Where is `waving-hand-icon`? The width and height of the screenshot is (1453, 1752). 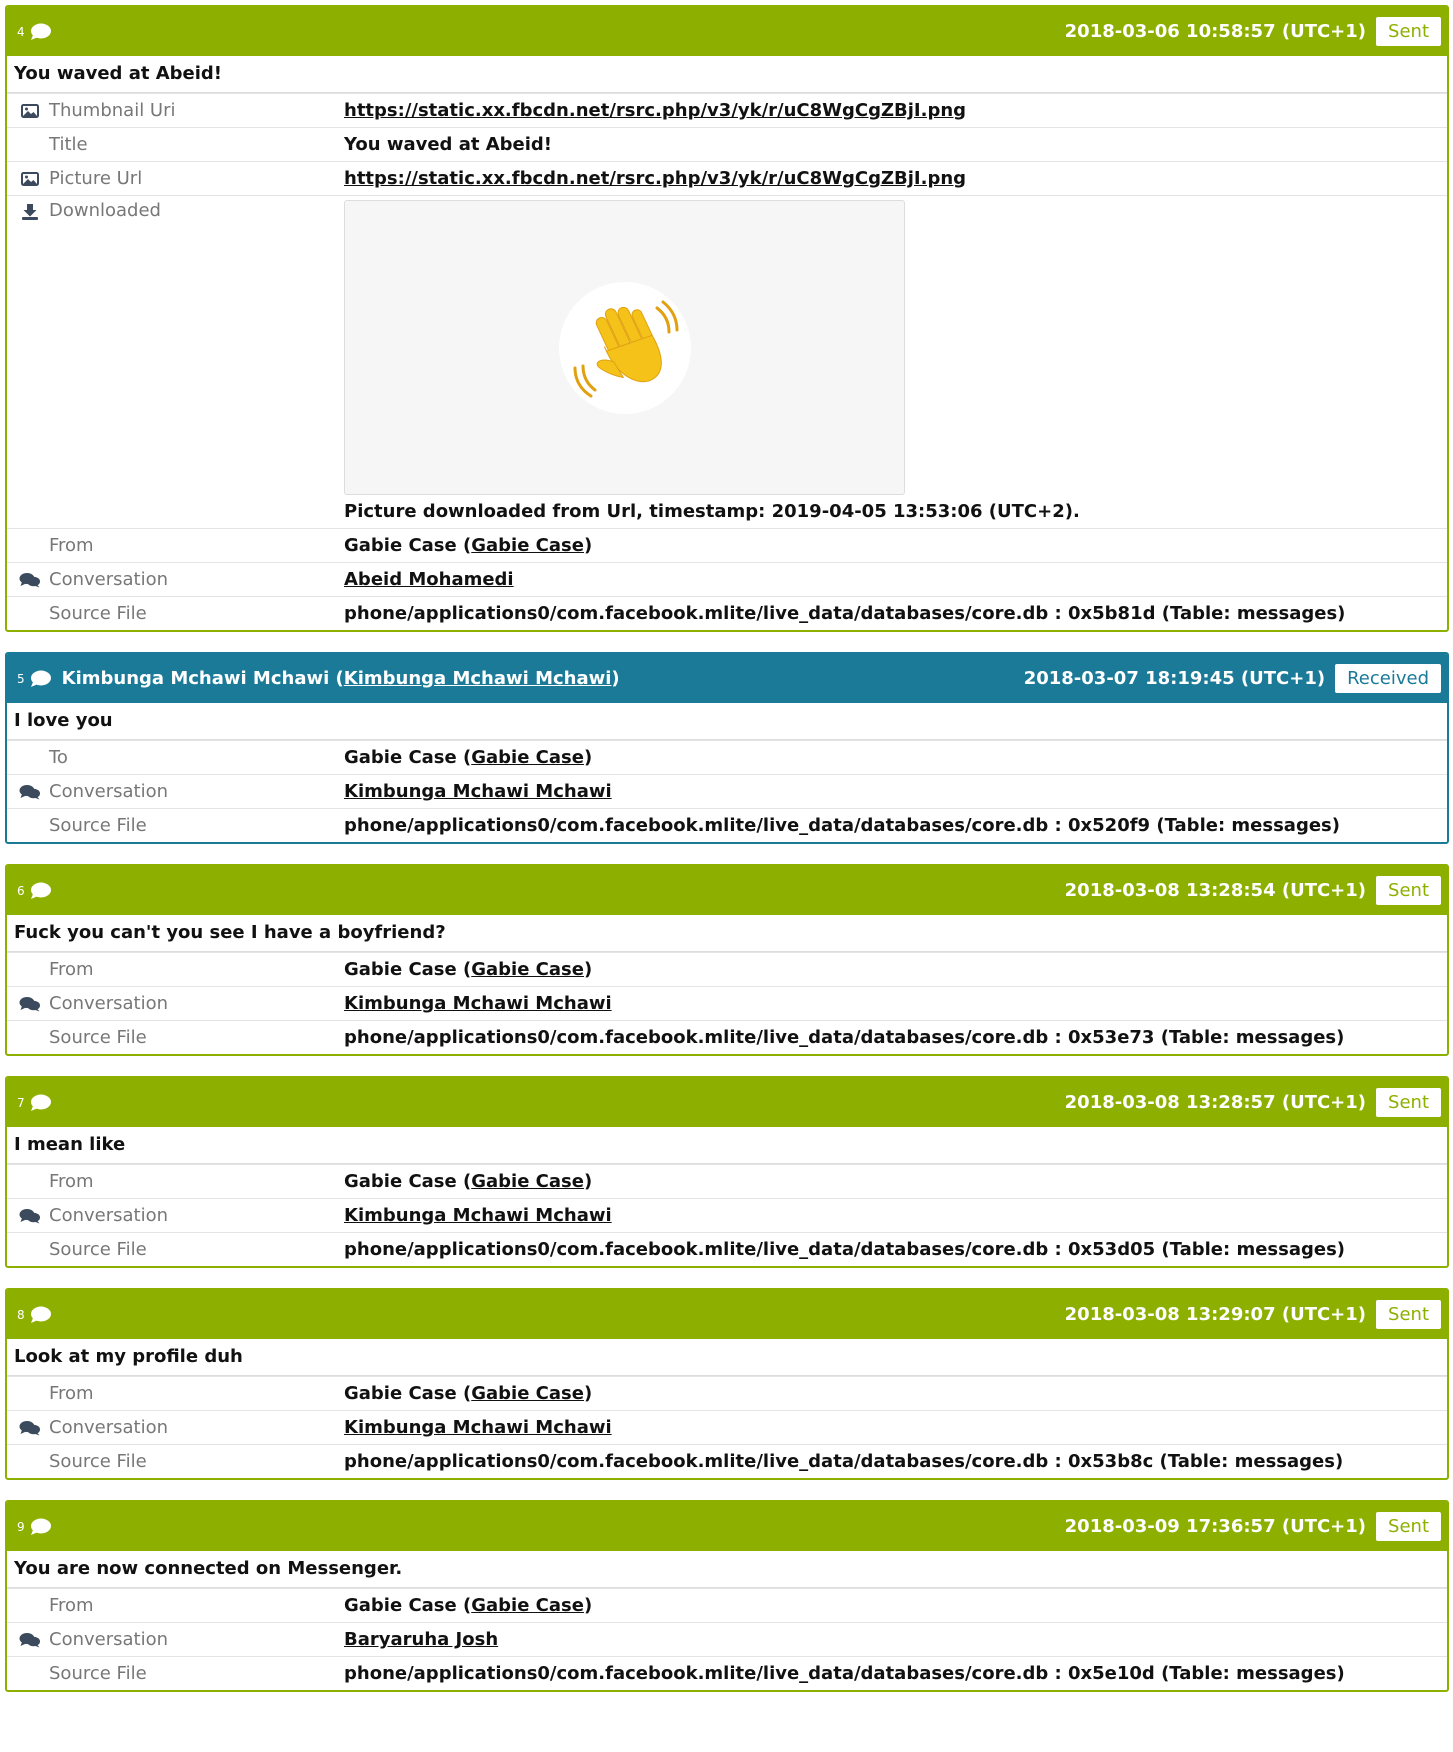 waving-hand-icon is located at coordinates (625, 348).